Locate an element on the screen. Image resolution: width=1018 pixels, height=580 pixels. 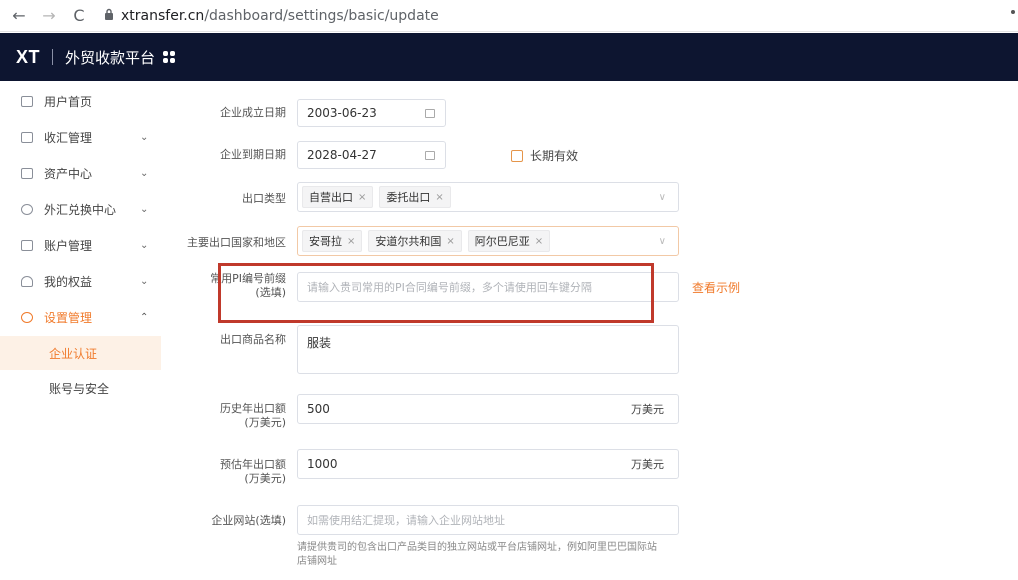
back-icon: ← is located at coordinates (19, 16).